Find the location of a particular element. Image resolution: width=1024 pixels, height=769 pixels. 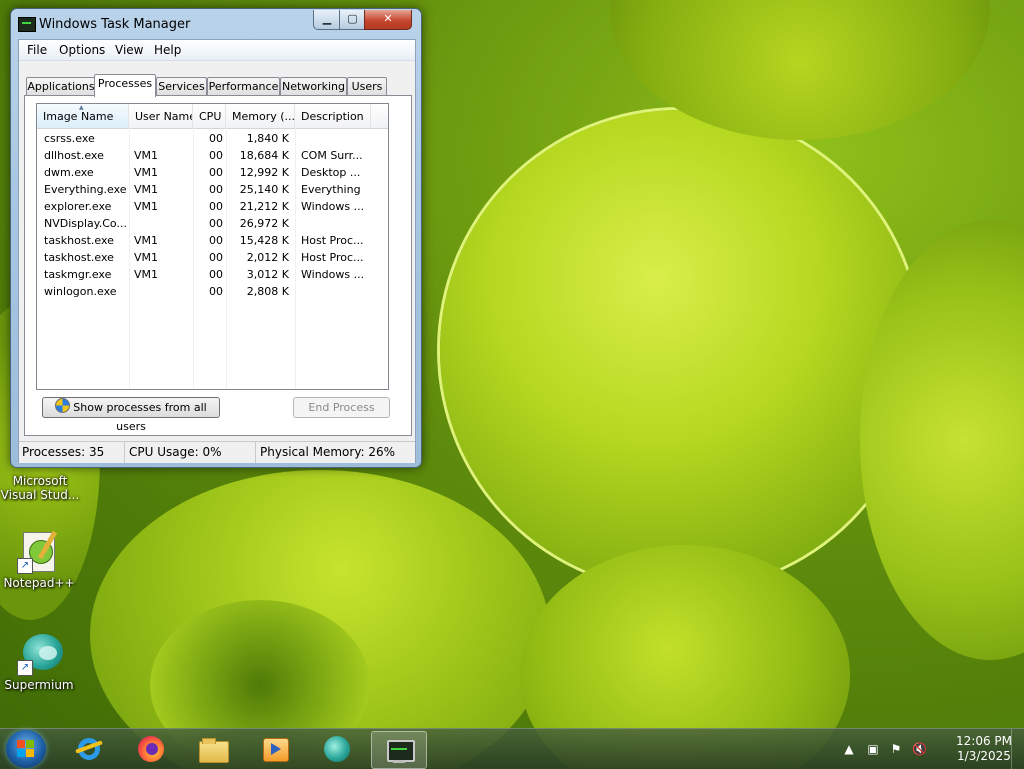

media-player-icon is located at coordinates (275, 749).